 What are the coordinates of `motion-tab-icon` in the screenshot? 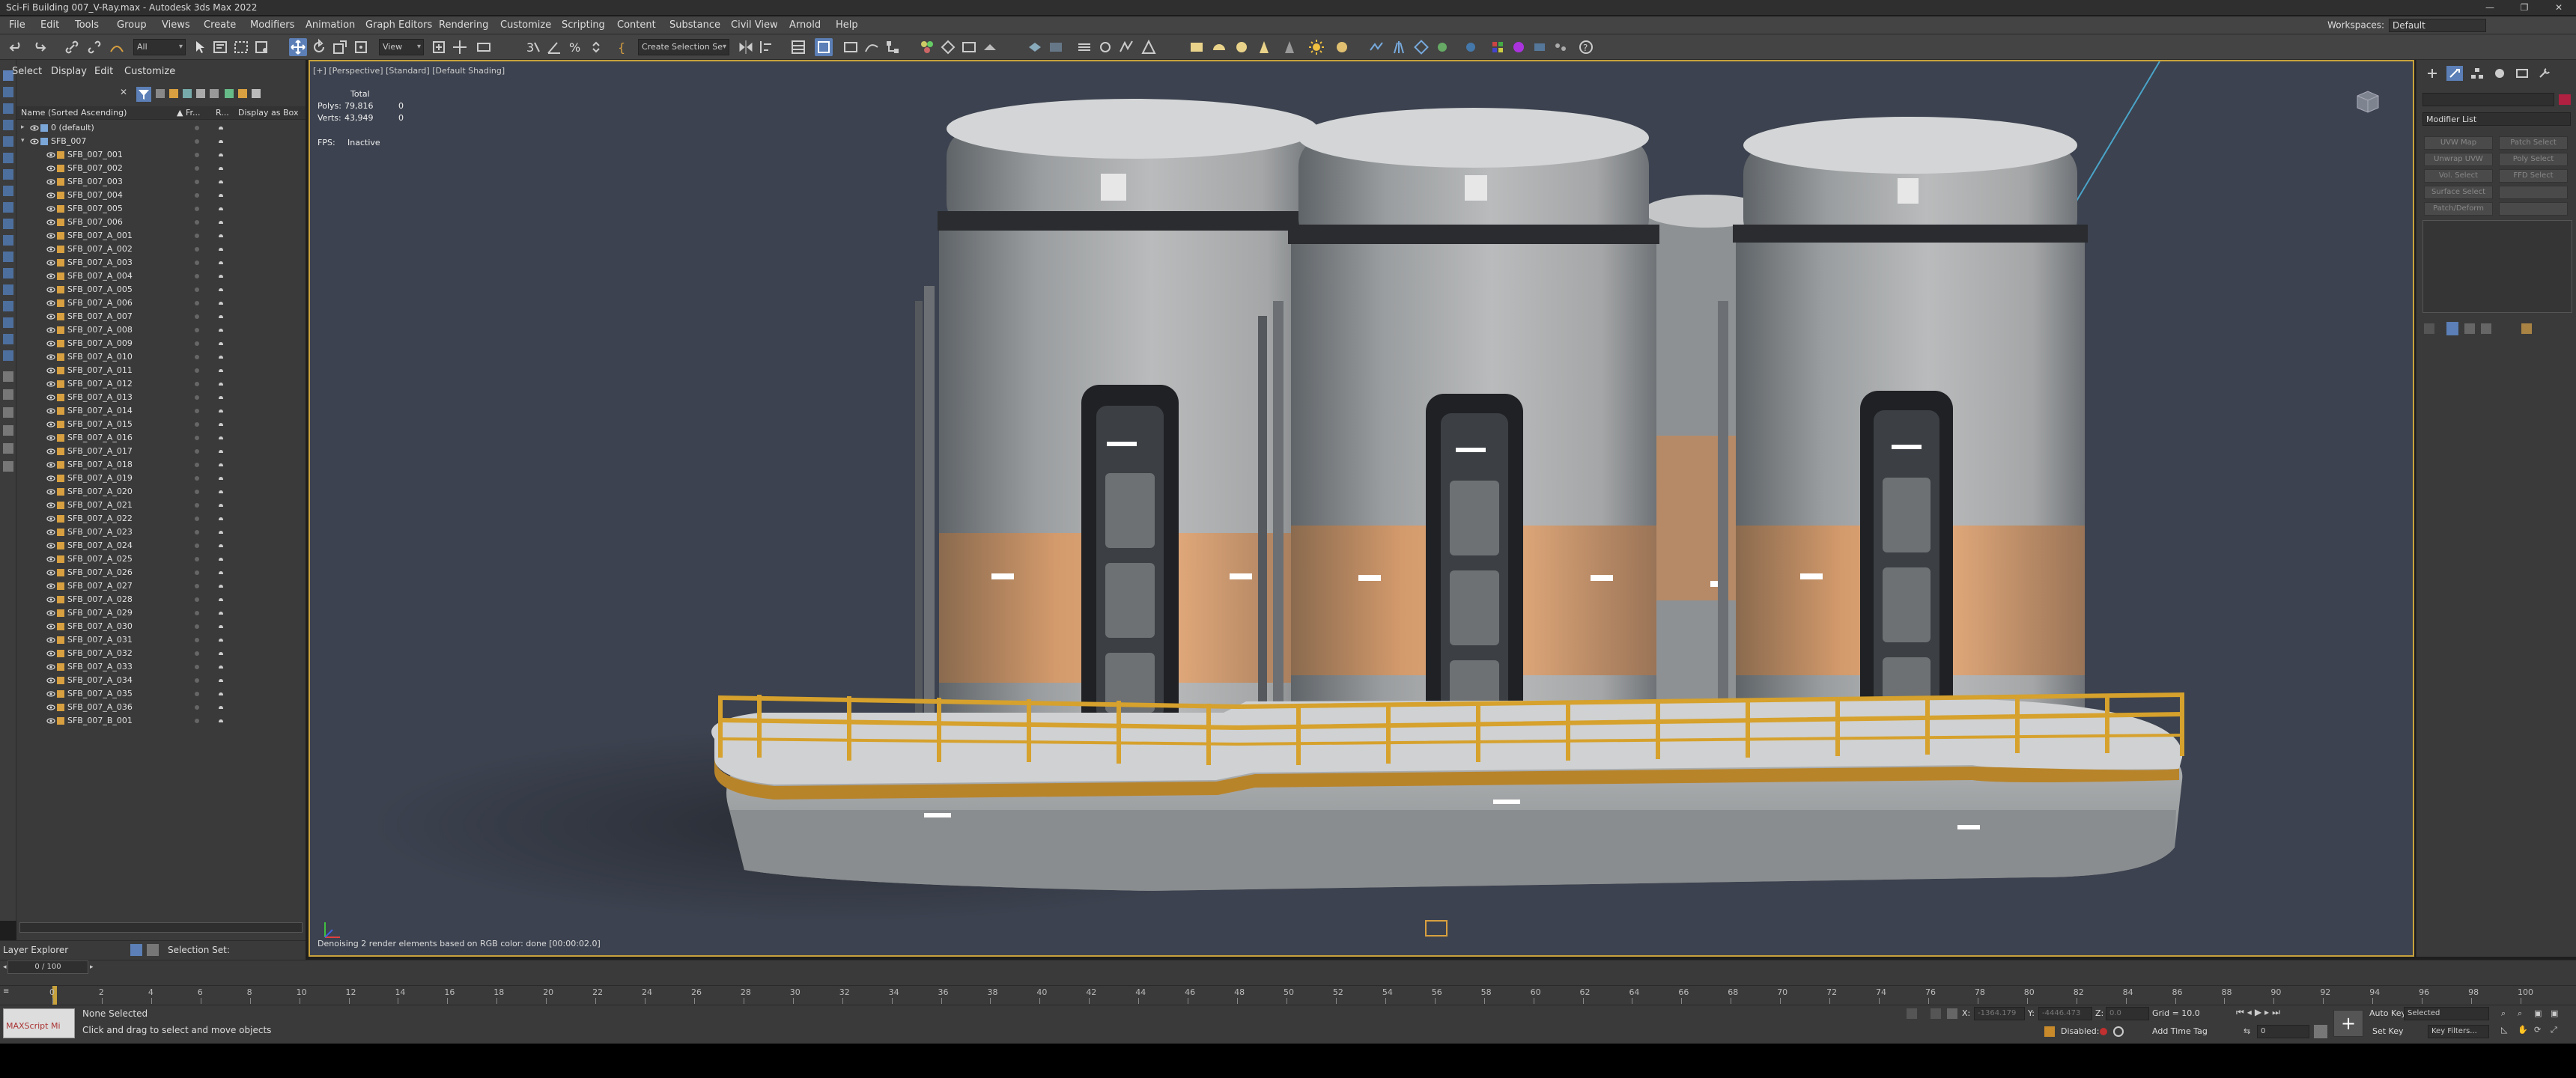 It's located at (2499, 73).